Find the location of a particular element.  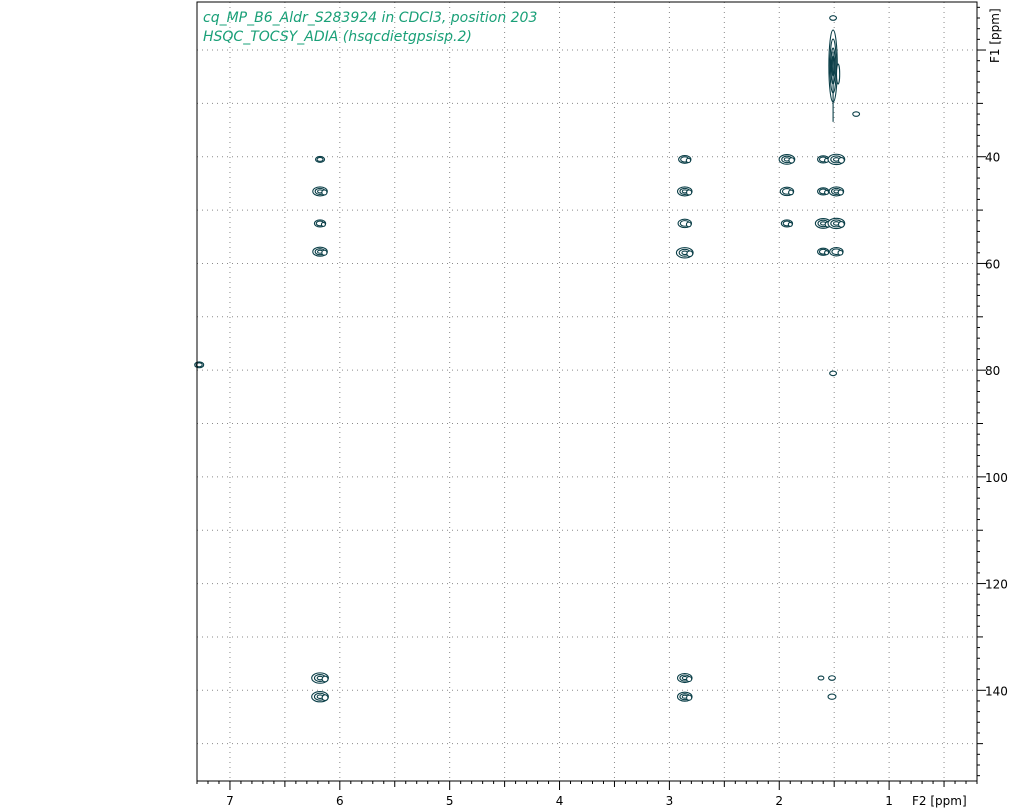

y-tick-label: 40 is located at coordinates (992, 158).